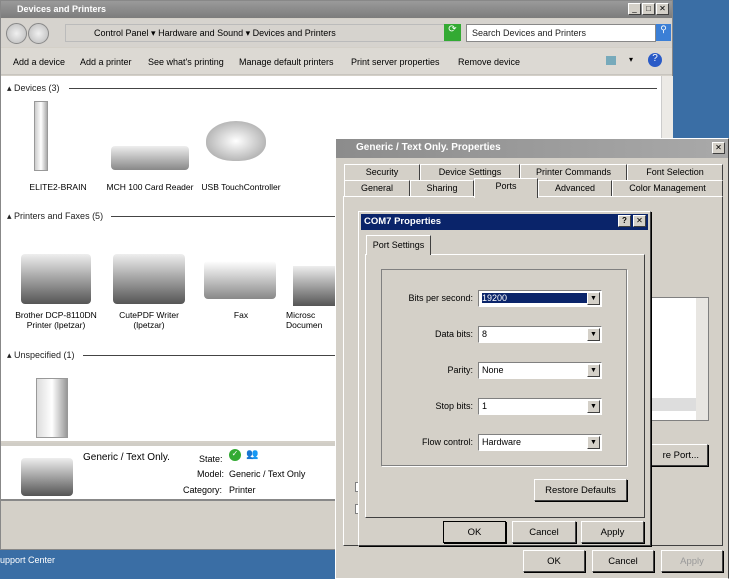 The height and width of the screenshot is (579, 729). What do you see at coordinates (267, 474) in the screenshot?
I see `model-value: Generic / Text Only` at bounding box center [267, 474].